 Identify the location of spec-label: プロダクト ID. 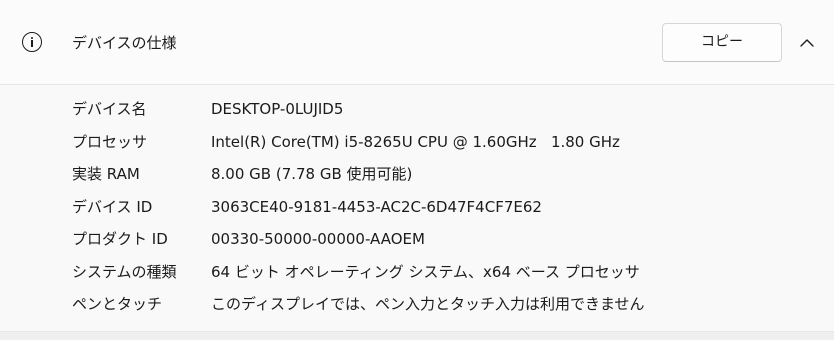
(120, 239).